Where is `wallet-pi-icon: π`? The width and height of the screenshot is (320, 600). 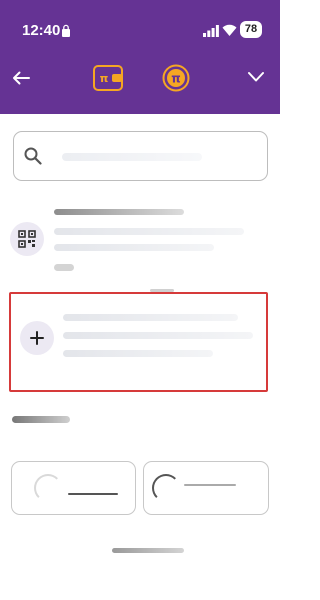
wallet-pi-icon: π is located at coordinates (108, 78).